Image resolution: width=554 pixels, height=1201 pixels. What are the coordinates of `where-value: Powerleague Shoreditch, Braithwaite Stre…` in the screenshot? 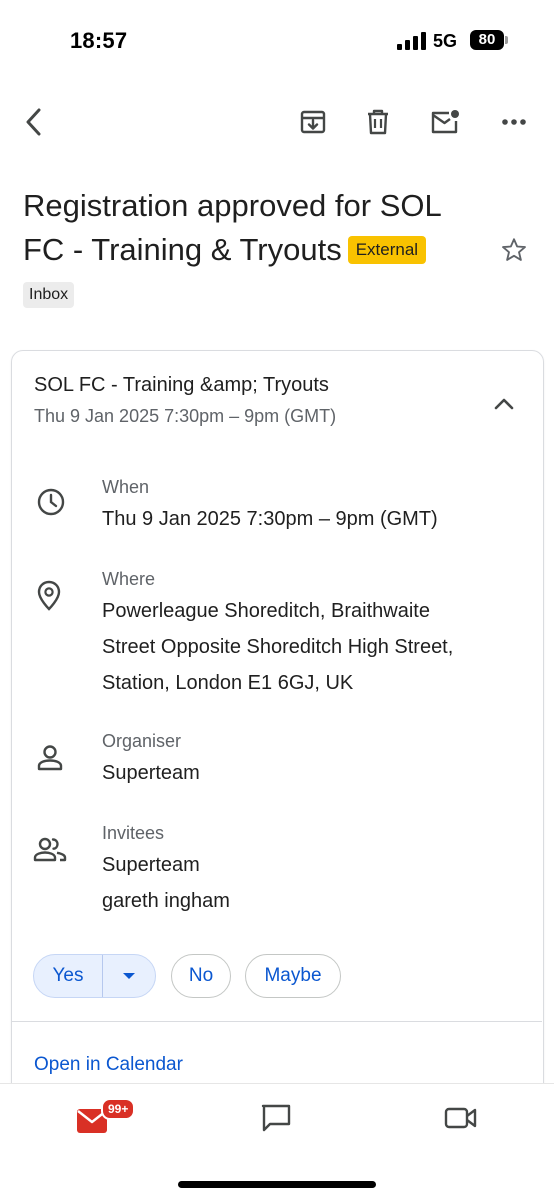 It's located at (317, 647).